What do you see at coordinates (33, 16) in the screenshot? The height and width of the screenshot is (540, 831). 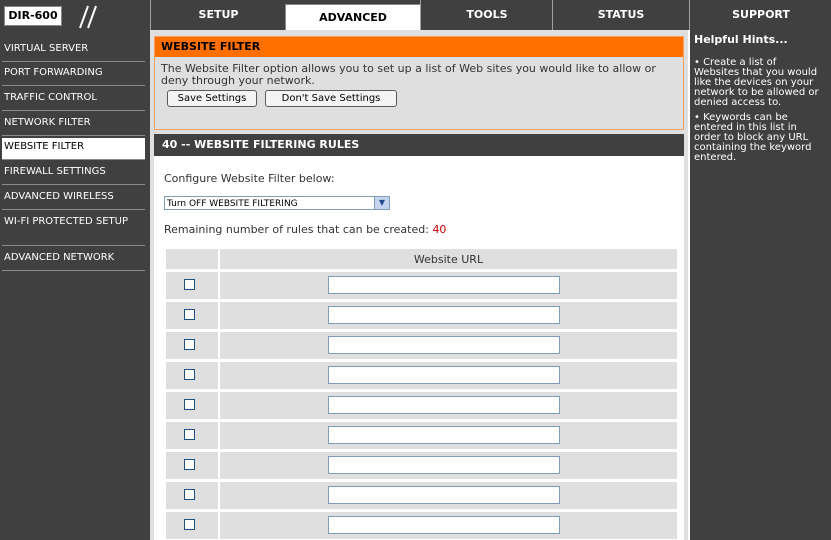 I see `model-label: DIR-600` at bounding box center [33, 16].